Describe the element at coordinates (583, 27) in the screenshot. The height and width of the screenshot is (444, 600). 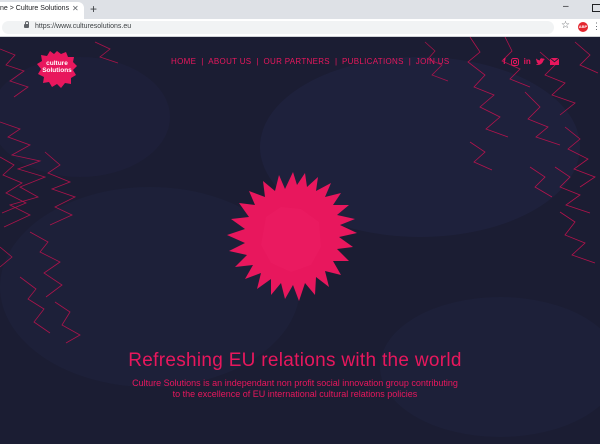
I see `adblock-extension-icon: ABP` at that location.